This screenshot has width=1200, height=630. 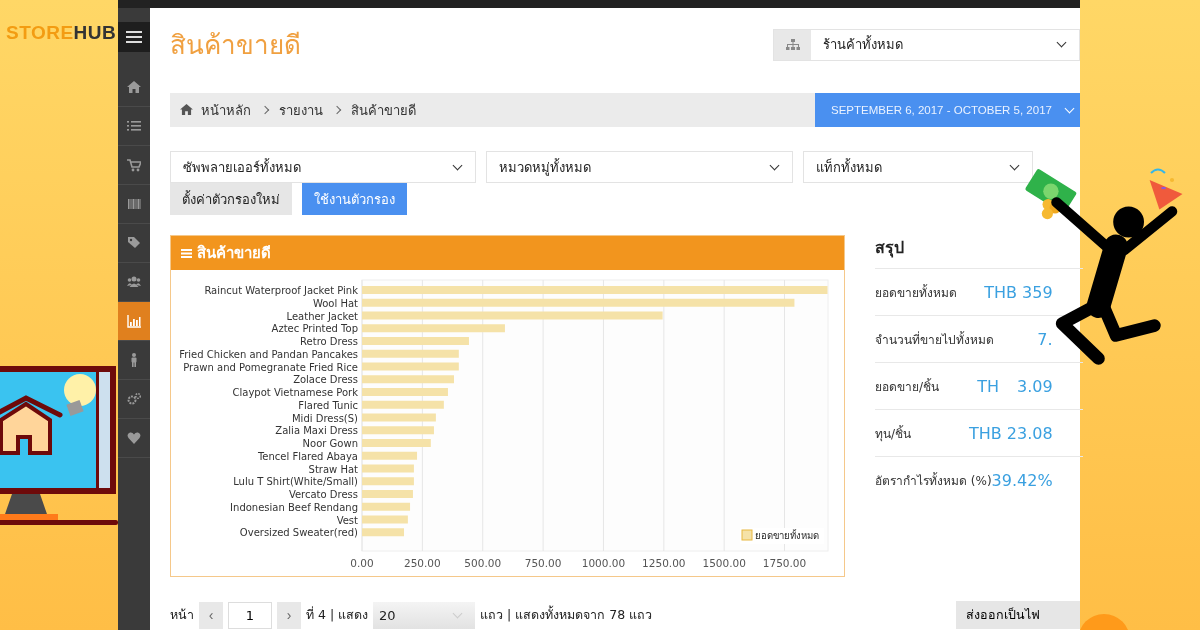 I want to click on category-label: Vercato Dress, so click(x=323, y=494).